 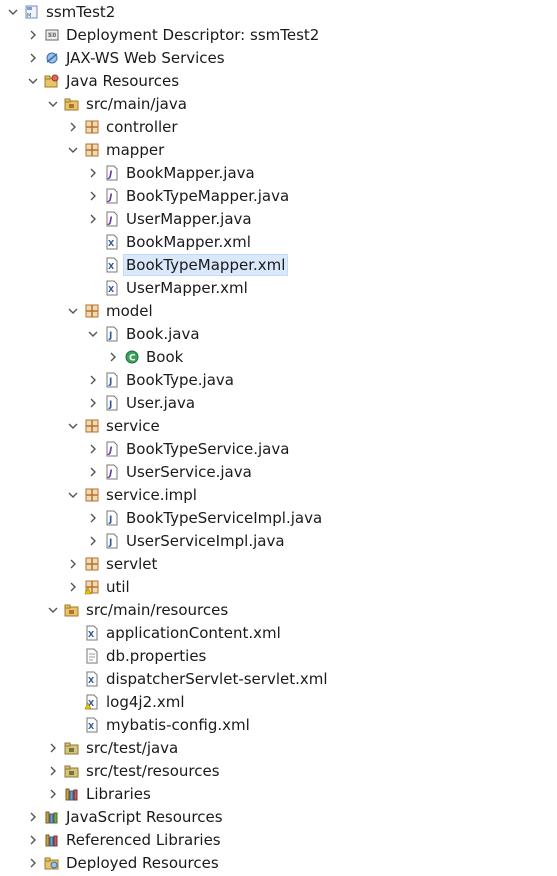 I want to click on tree-node: service.impl, so click(x=132, y=494).